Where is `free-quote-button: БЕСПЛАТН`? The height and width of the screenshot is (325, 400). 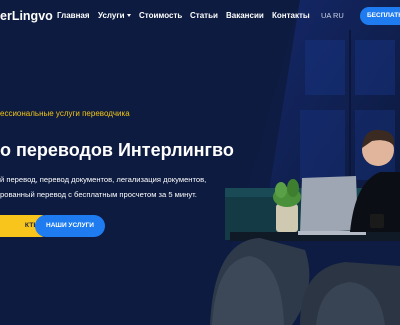
free-quote-button: БЕСПЛАТН is located at coordinates (380, 16).